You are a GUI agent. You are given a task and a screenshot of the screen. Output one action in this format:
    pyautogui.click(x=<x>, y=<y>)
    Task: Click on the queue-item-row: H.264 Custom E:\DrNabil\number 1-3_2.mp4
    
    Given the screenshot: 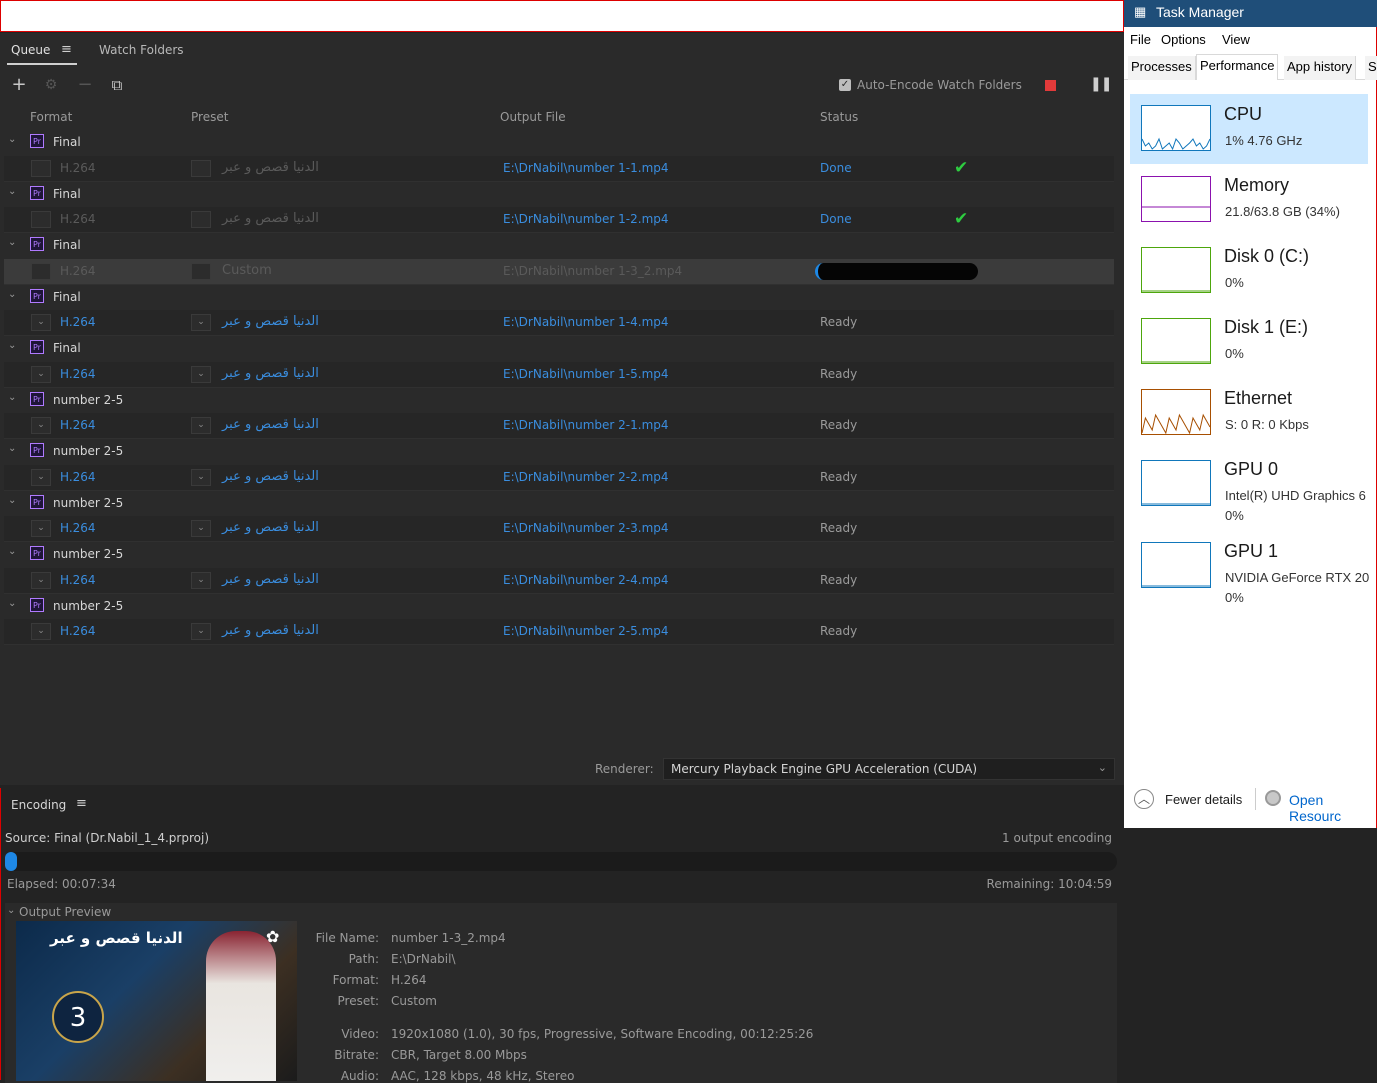 What is the action you would take?
    pyautogui.click(x=559, y=271)
    